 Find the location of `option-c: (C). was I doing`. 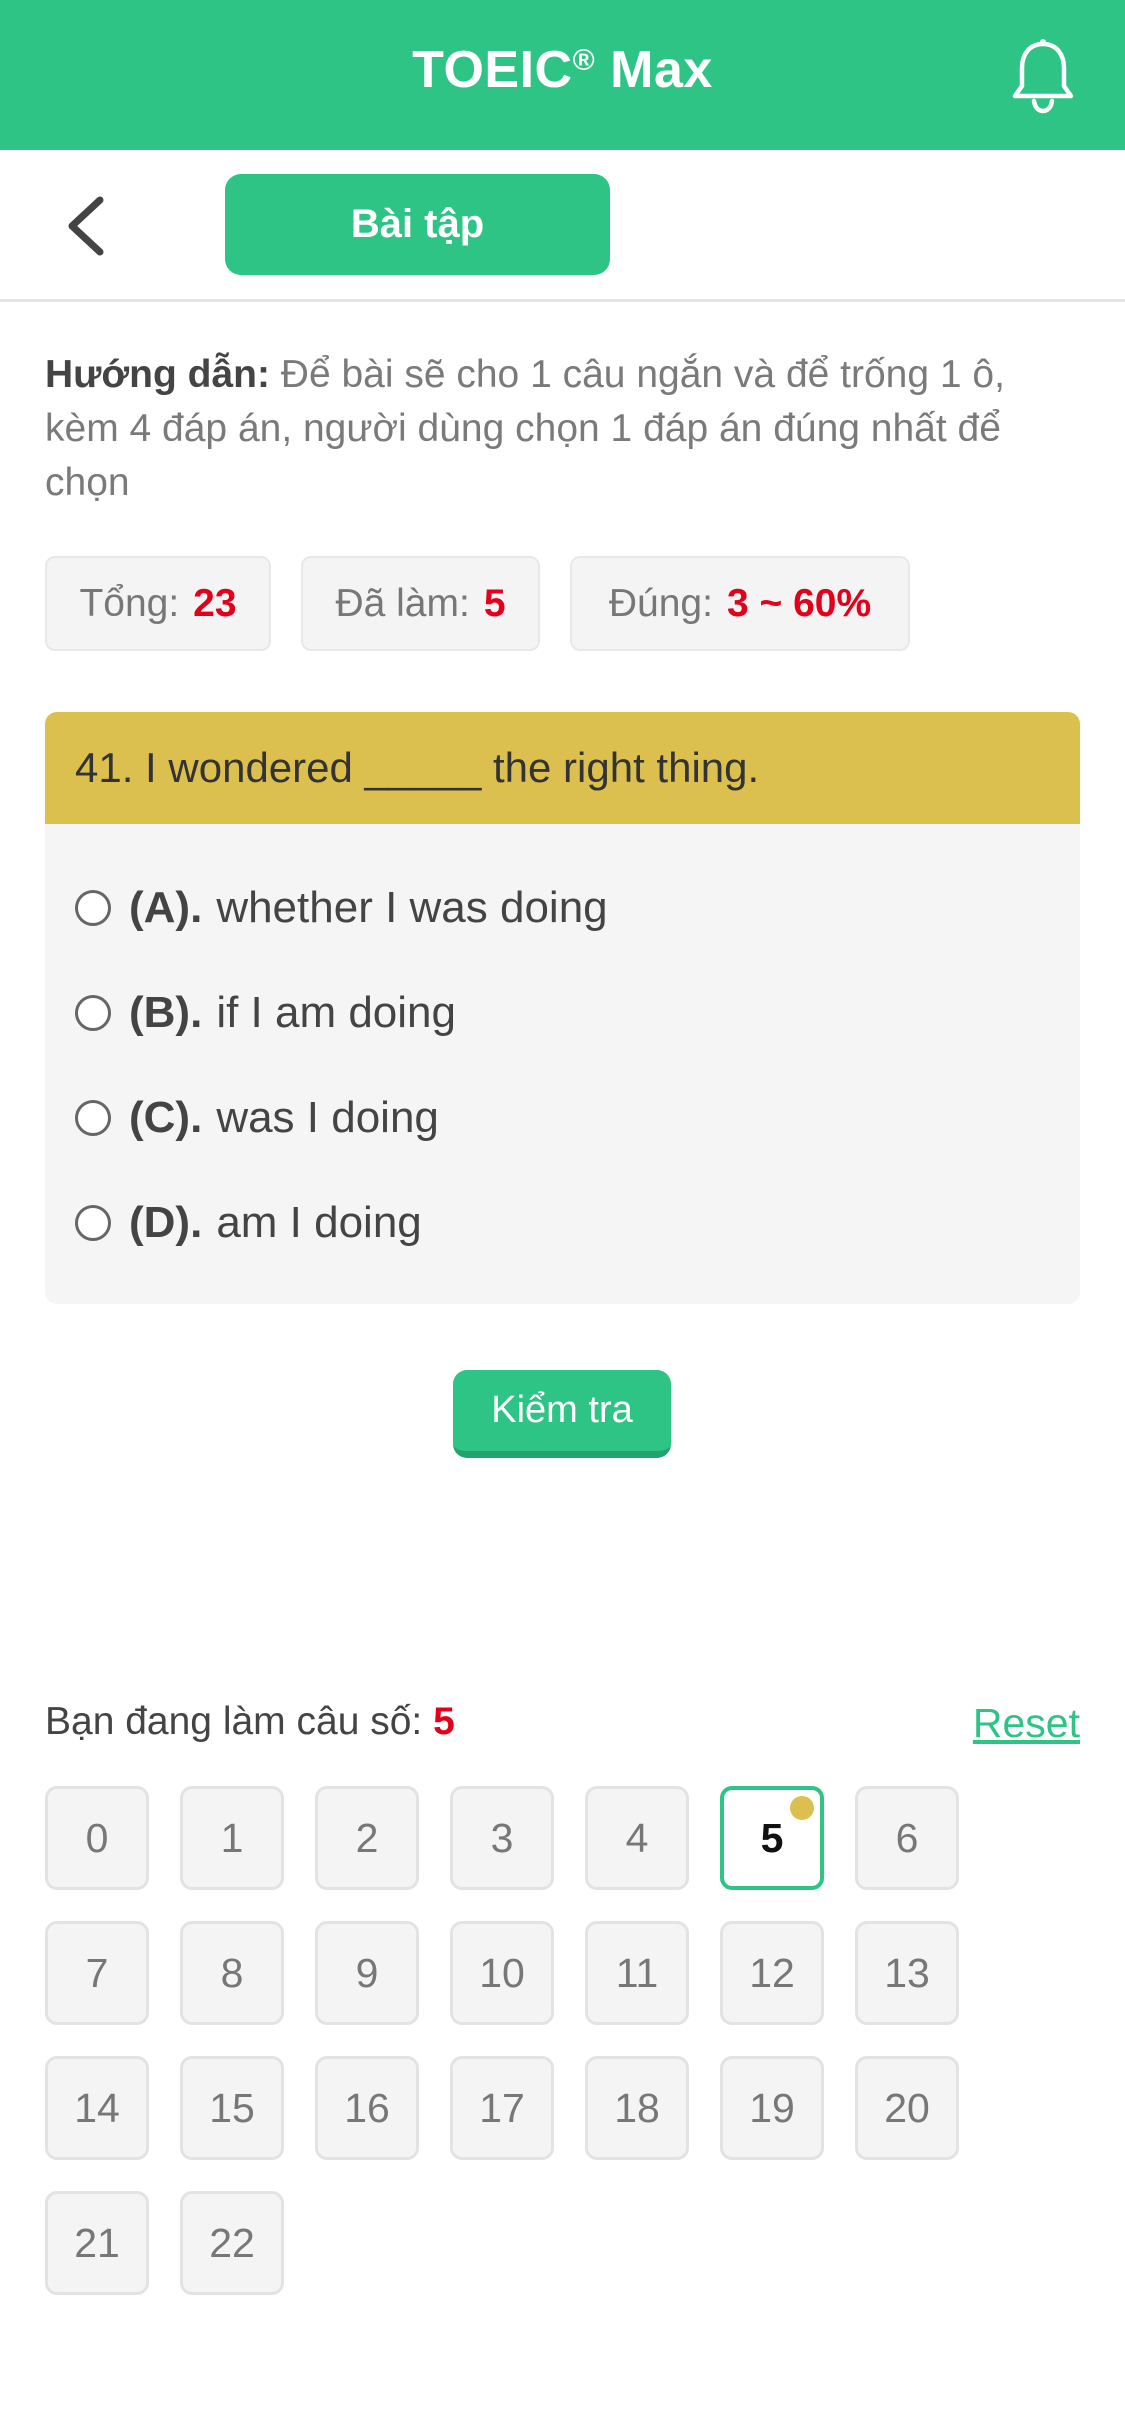

option-c: (C). was I doing is located at coordinates (257, 1118).